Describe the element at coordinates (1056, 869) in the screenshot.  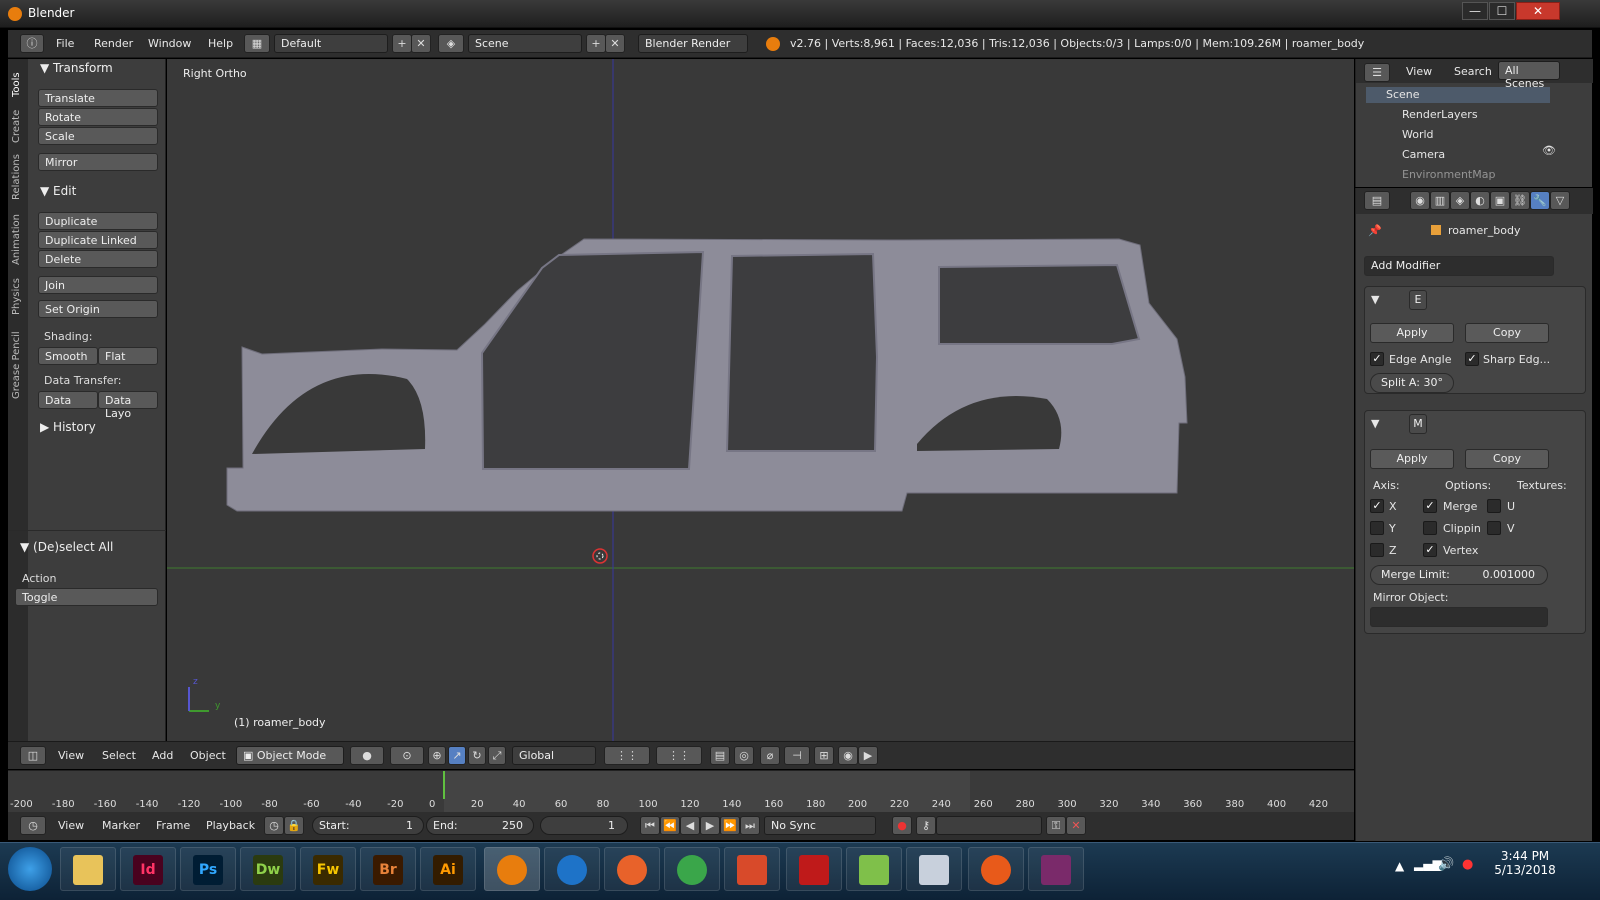
I see `winrar-icon` at that location.